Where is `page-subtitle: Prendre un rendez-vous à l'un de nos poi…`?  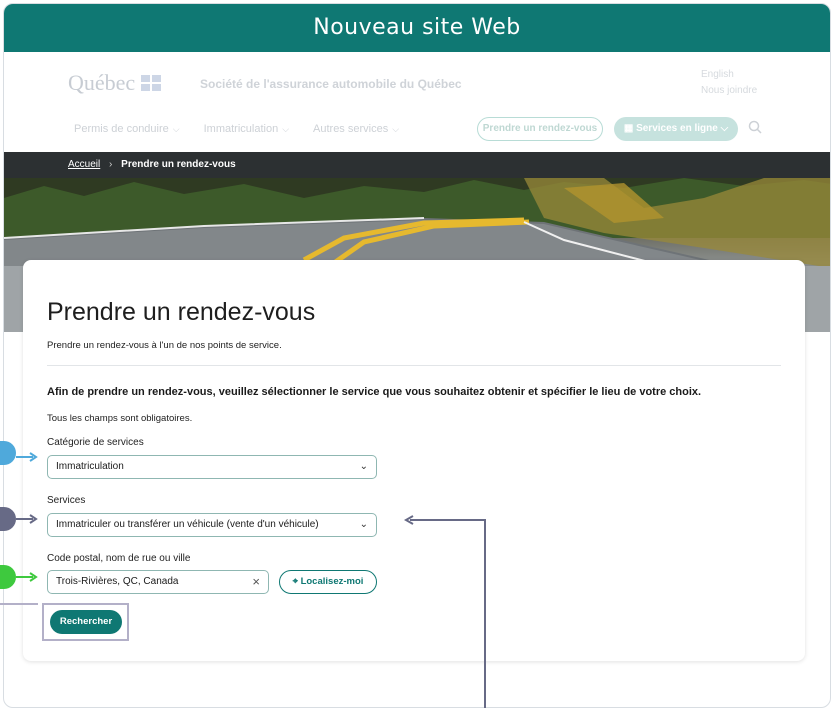 page-subtitle: Prendre un rendez-vous à l'un de nos poi… is located at coordinates (164, 345).